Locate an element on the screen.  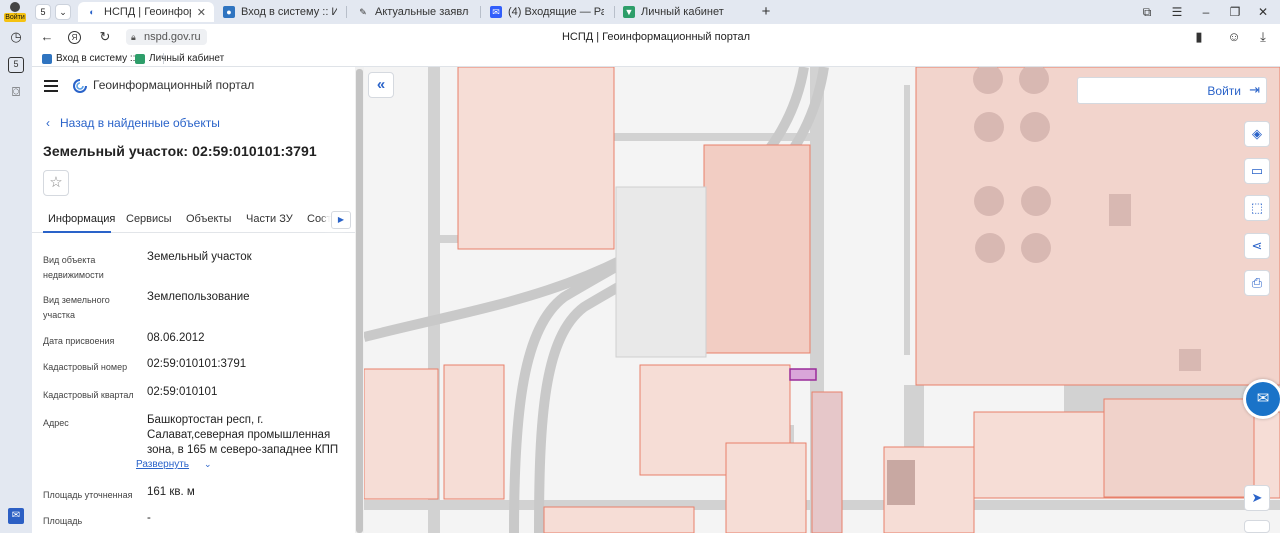
bookmark-label: Личный кабинет is located at coordinates (187, 58).